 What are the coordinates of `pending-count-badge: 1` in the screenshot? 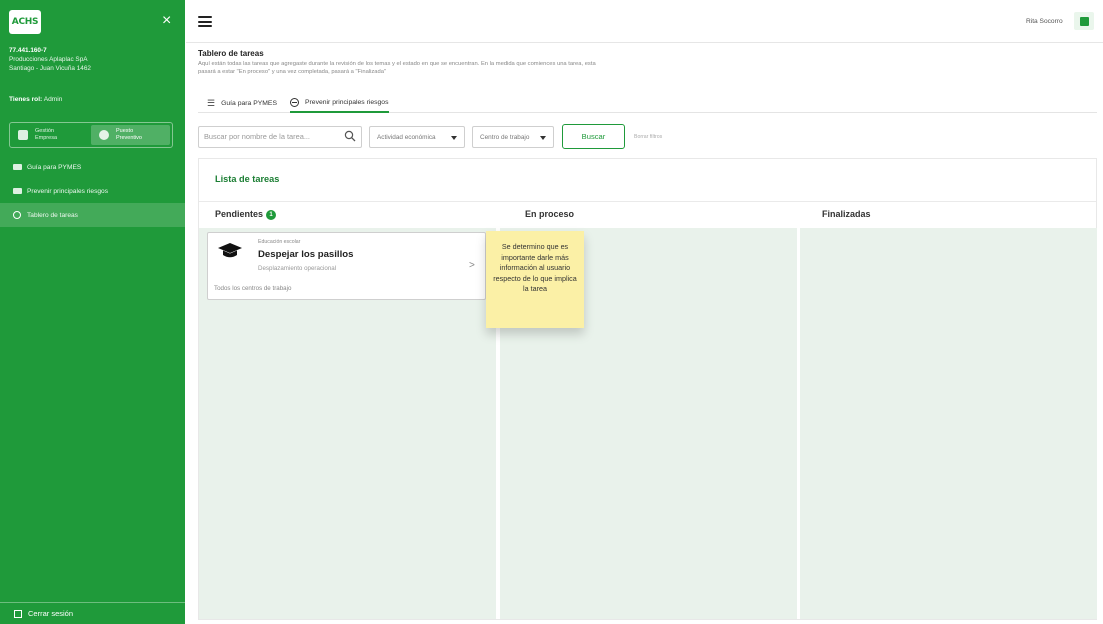 It's located at (271, 215).